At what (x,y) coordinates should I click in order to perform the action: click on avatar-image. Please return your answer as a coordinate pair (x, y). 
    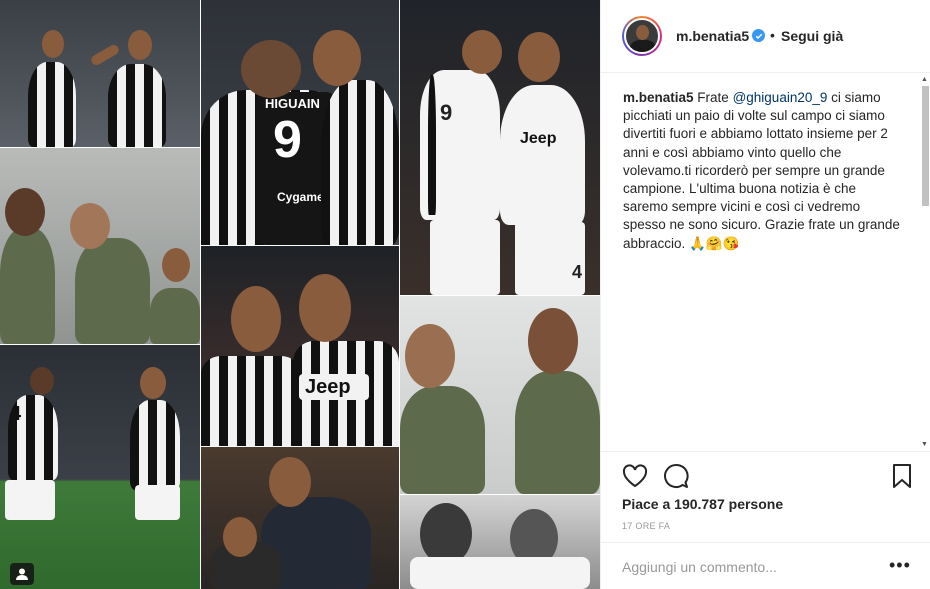
    Looking at the image, I should click on (642, 36).